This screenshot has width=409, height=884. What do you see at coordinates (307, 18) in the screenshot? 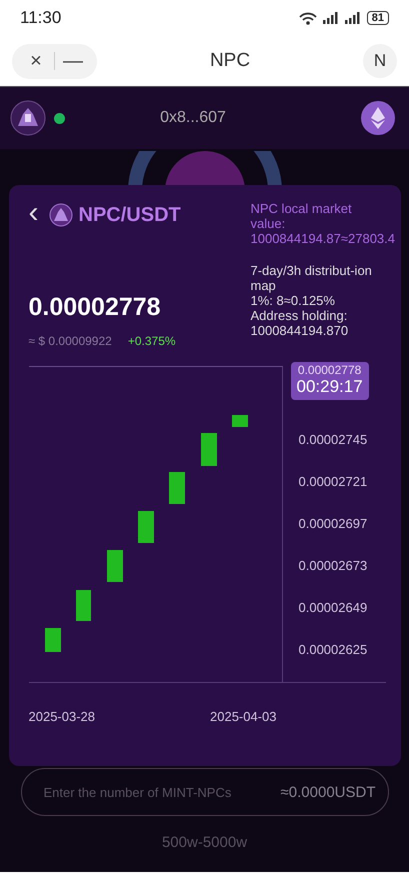
I see `wifi-icon` at bounding box center [307, 18].